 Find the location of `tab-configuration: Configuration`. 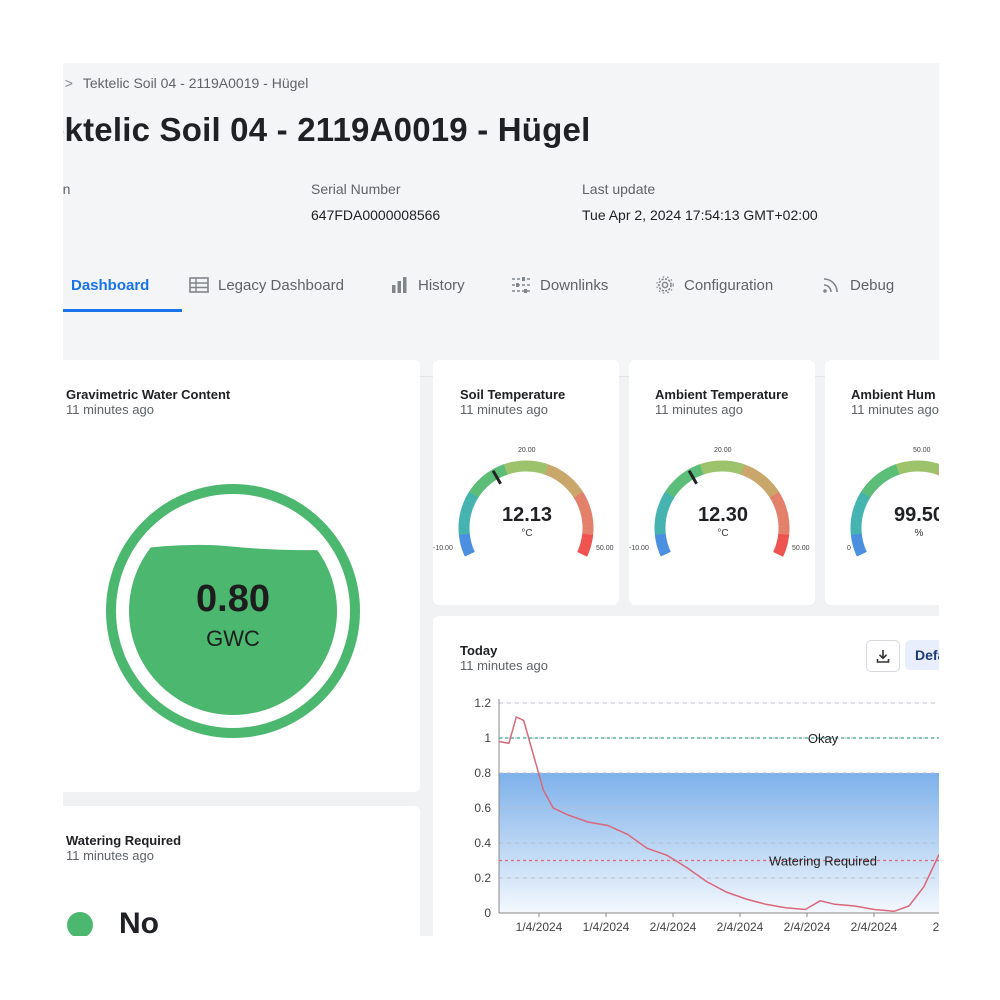

tab-configuration: Configuration is located at coordinates (714, 285).